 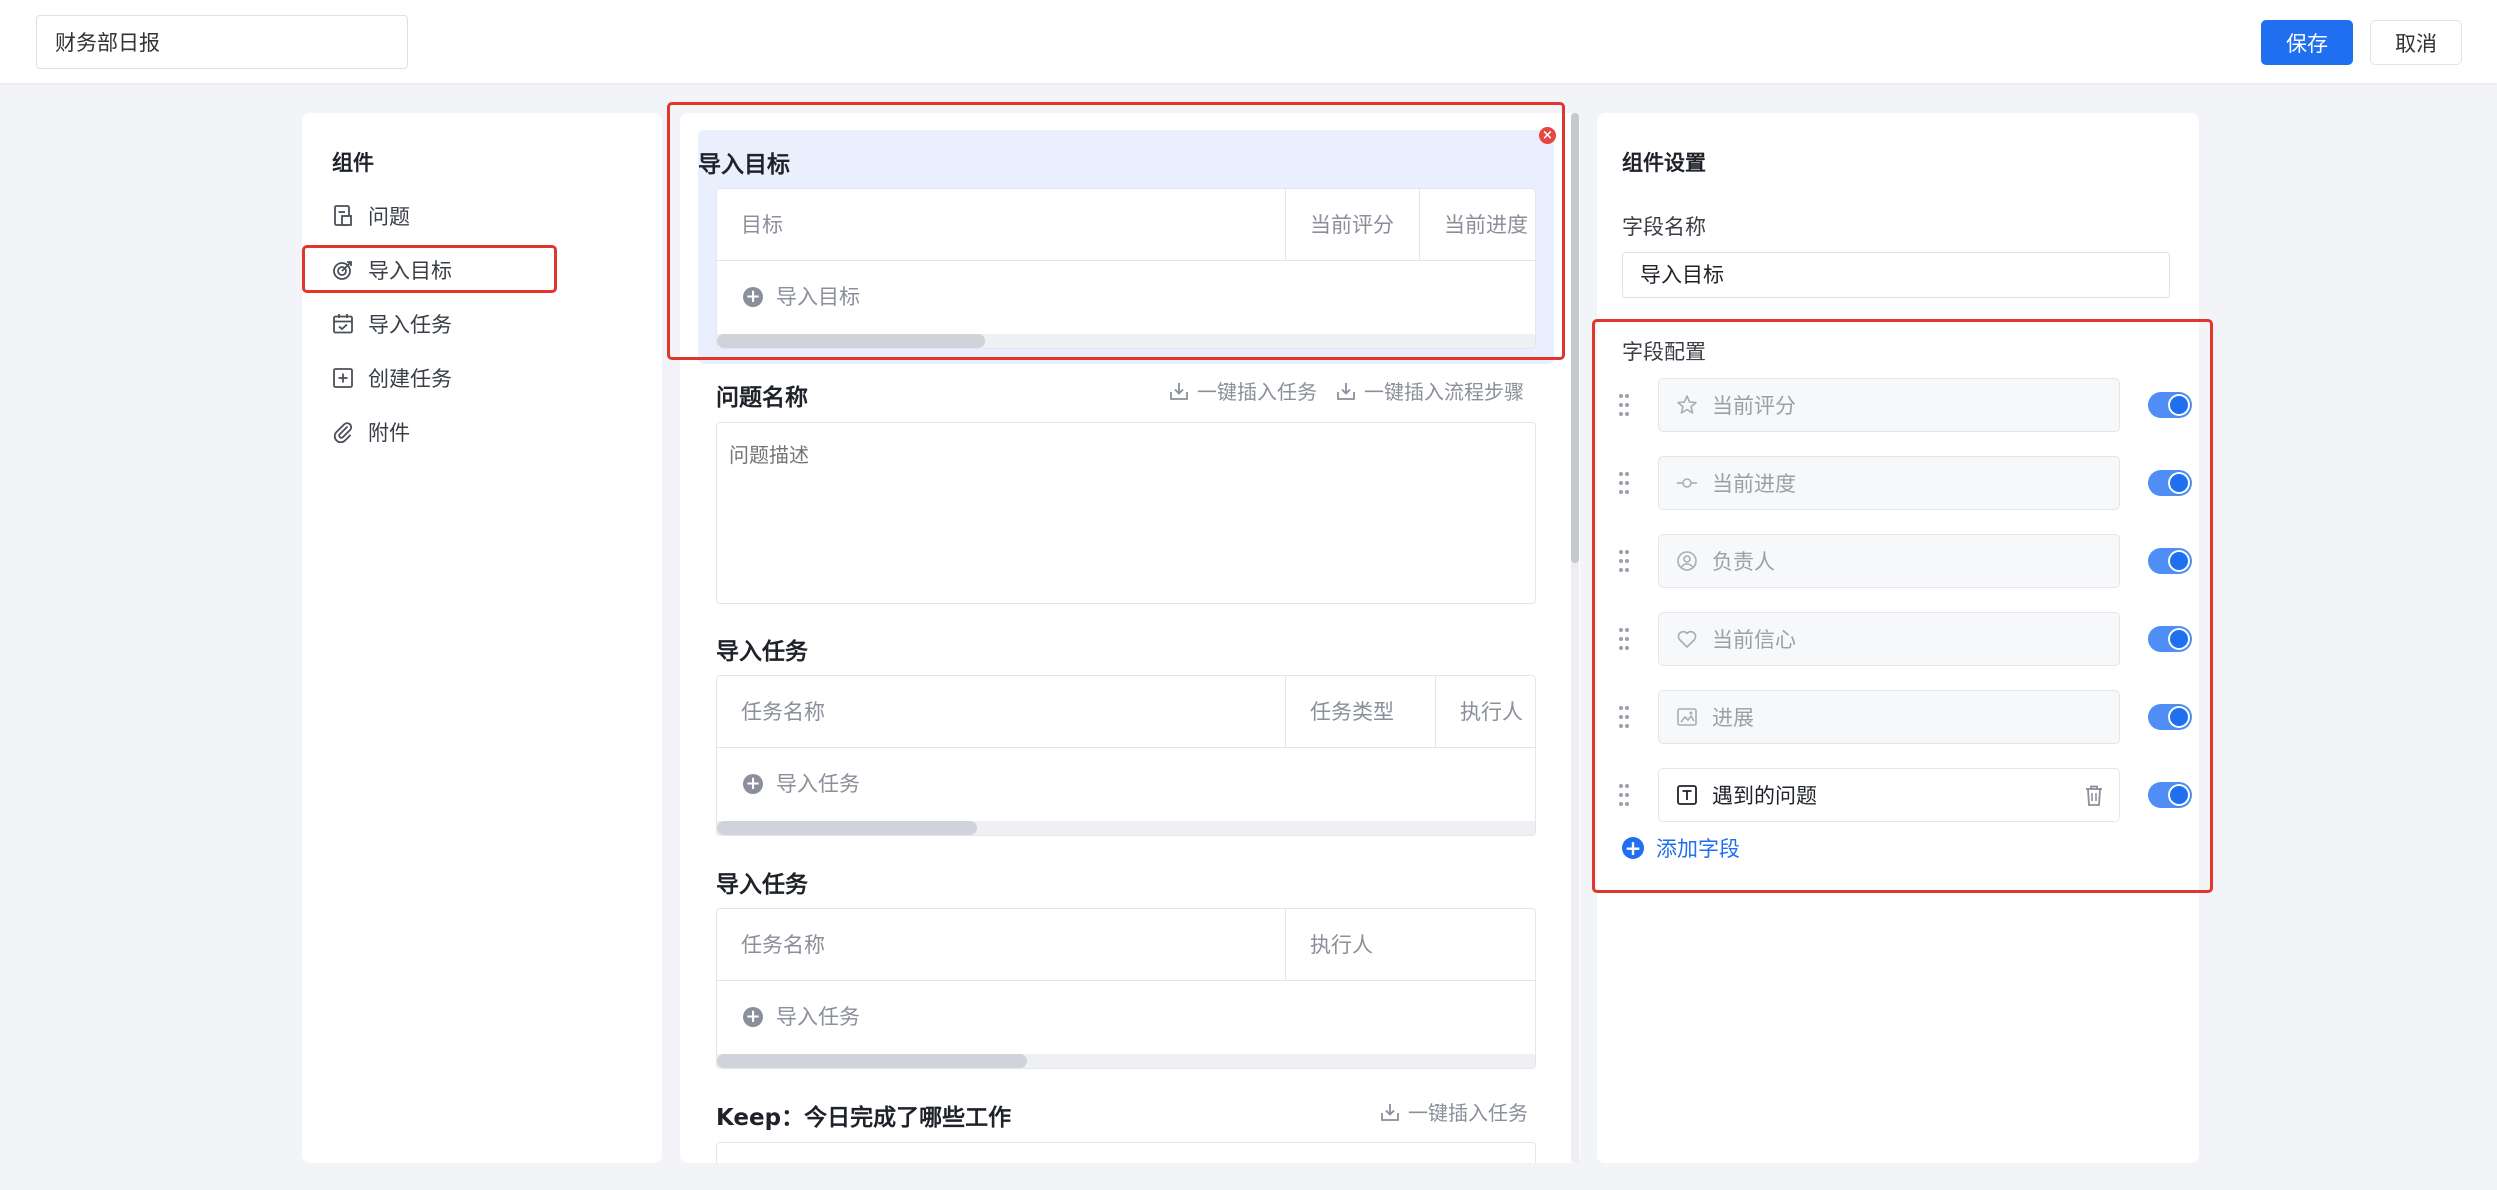 I want to click on import-goal-row: + 导入目标, so click(x=1126, y=297).